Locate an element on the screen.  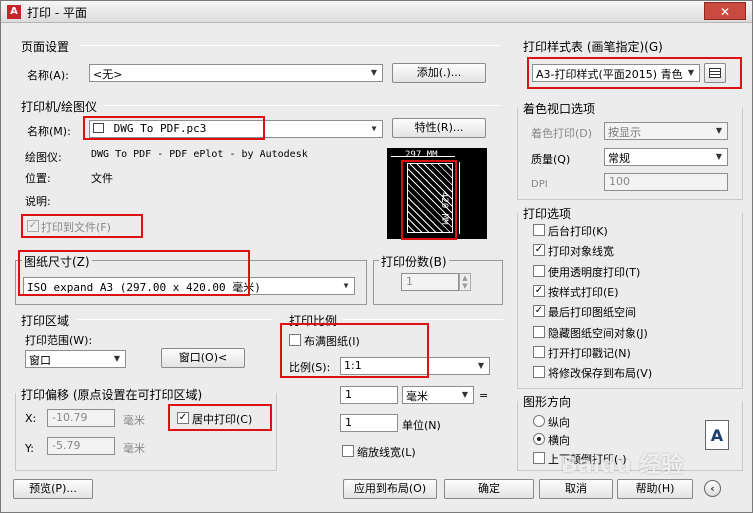
orientation-page-icon: A is located at coordinates (717, 435).